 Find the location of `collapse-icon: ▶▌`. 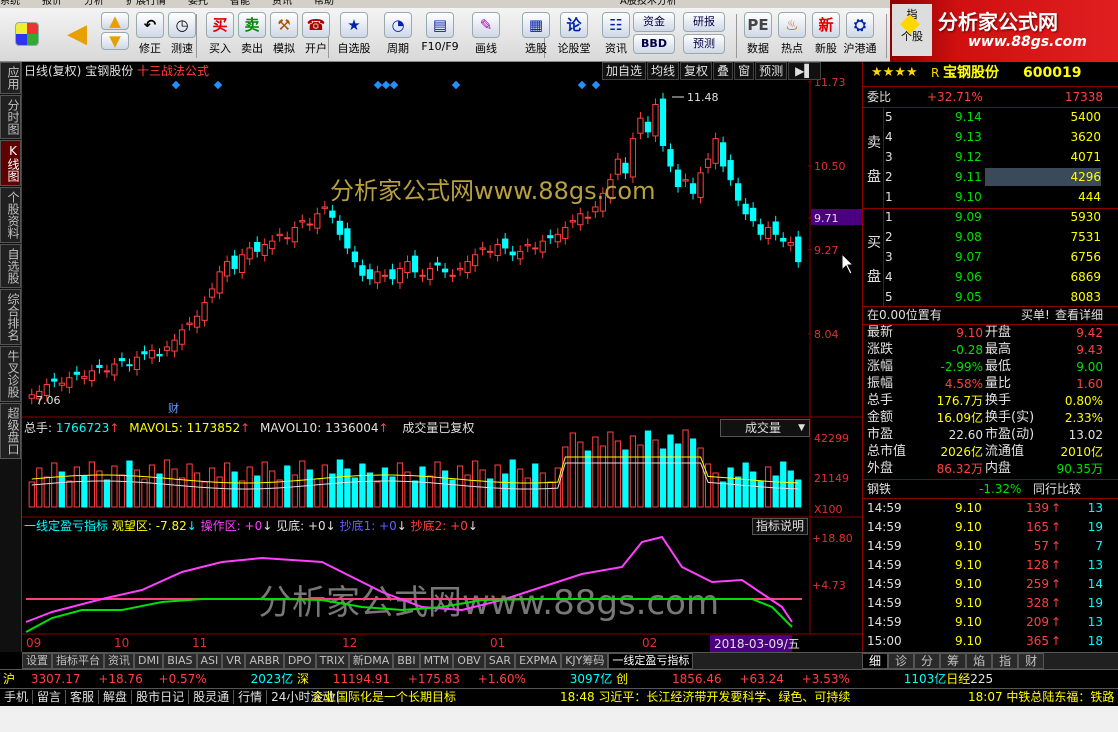

collapse-icon: ▶▌ is located at coordinates (804, 71).